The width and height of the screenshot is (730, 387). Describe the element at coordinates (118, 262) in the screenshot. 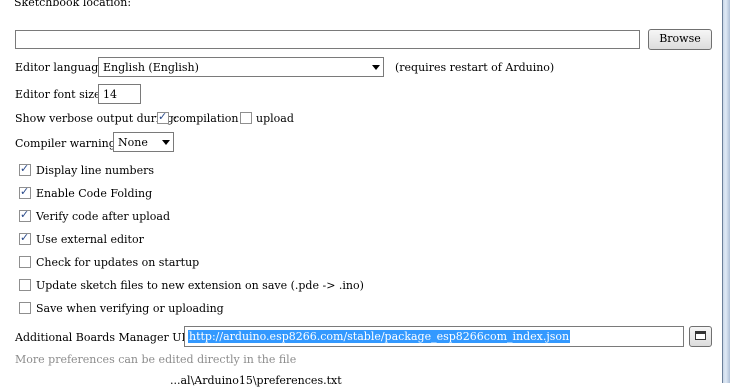

I see `check-updates-label: Check for updates on startup` at that location.